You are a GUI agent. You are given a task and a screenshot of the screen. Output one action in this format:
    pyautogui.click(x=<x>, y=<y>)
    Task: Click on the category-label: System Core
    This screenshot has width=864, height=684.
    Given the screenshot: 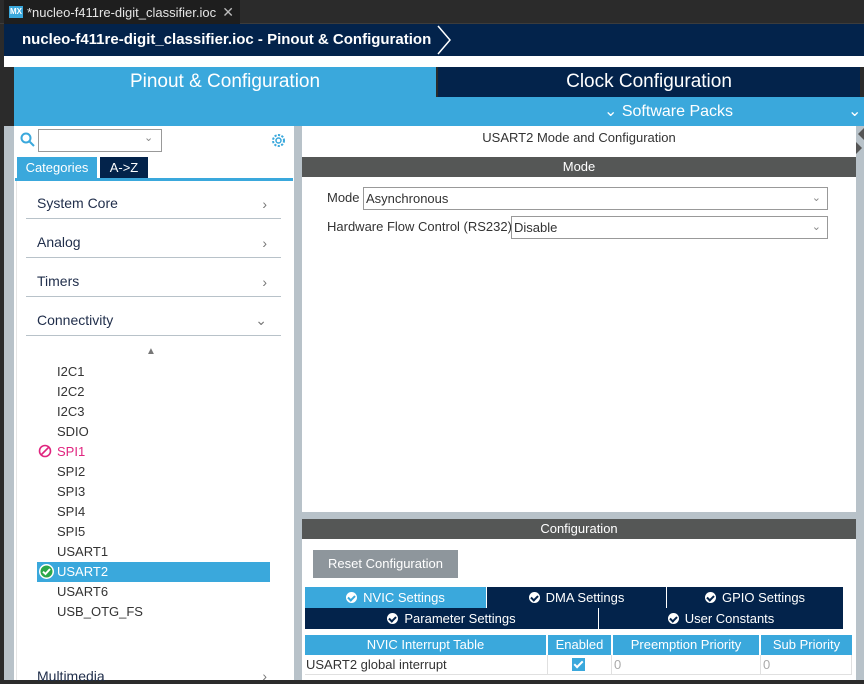 What is the action you would take?
    pyautogui.click(x=77, y=203)
    